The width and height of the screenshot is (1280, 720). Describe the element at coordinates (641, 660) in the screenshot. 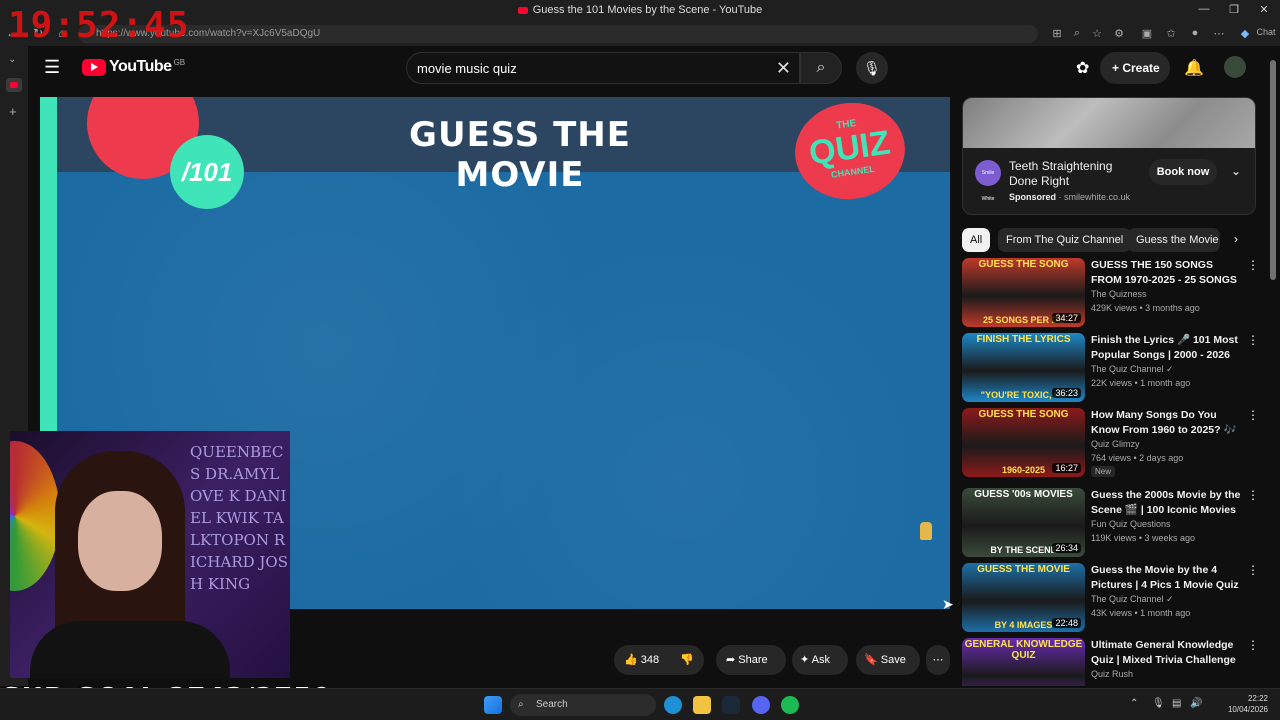

I see `like-button: 👍 348` at that location.